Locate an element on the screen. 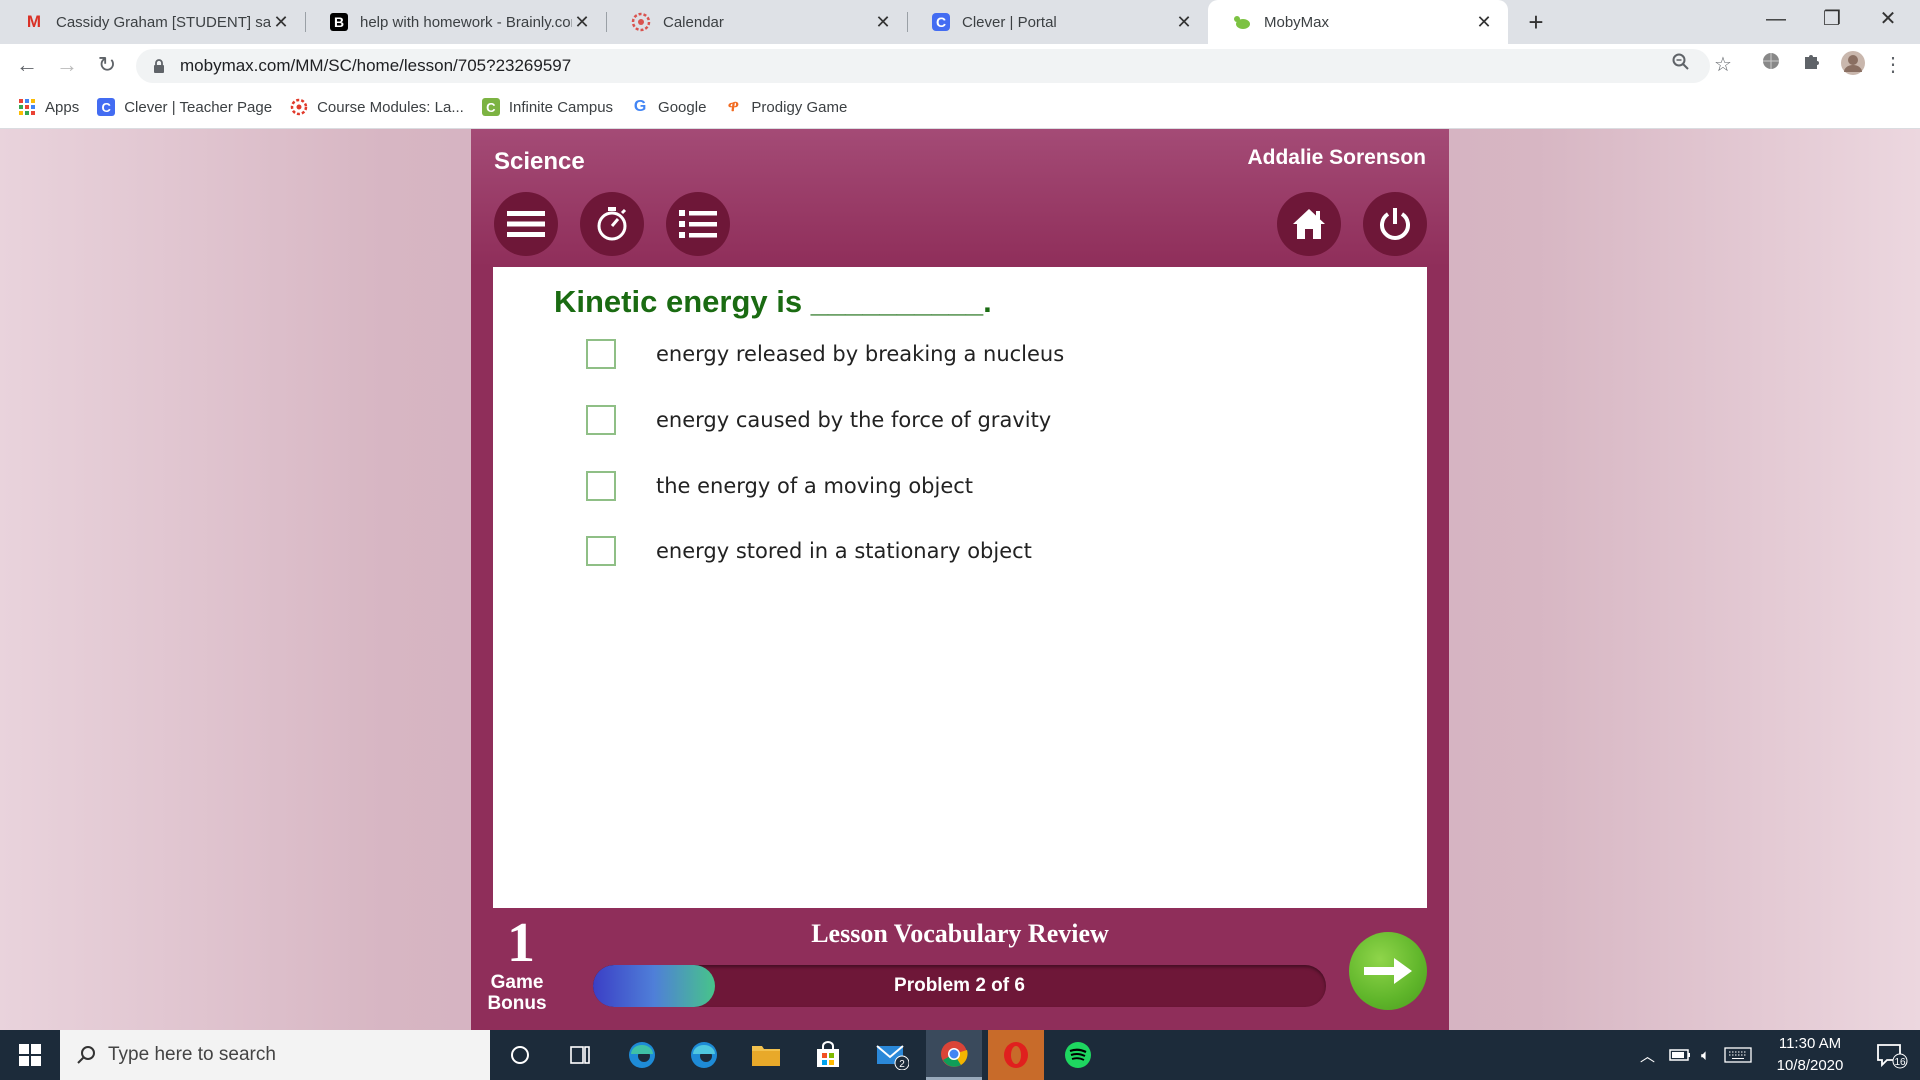  lesson-title: Lesson Vocabulary Review is located at coordinates (960, 933).